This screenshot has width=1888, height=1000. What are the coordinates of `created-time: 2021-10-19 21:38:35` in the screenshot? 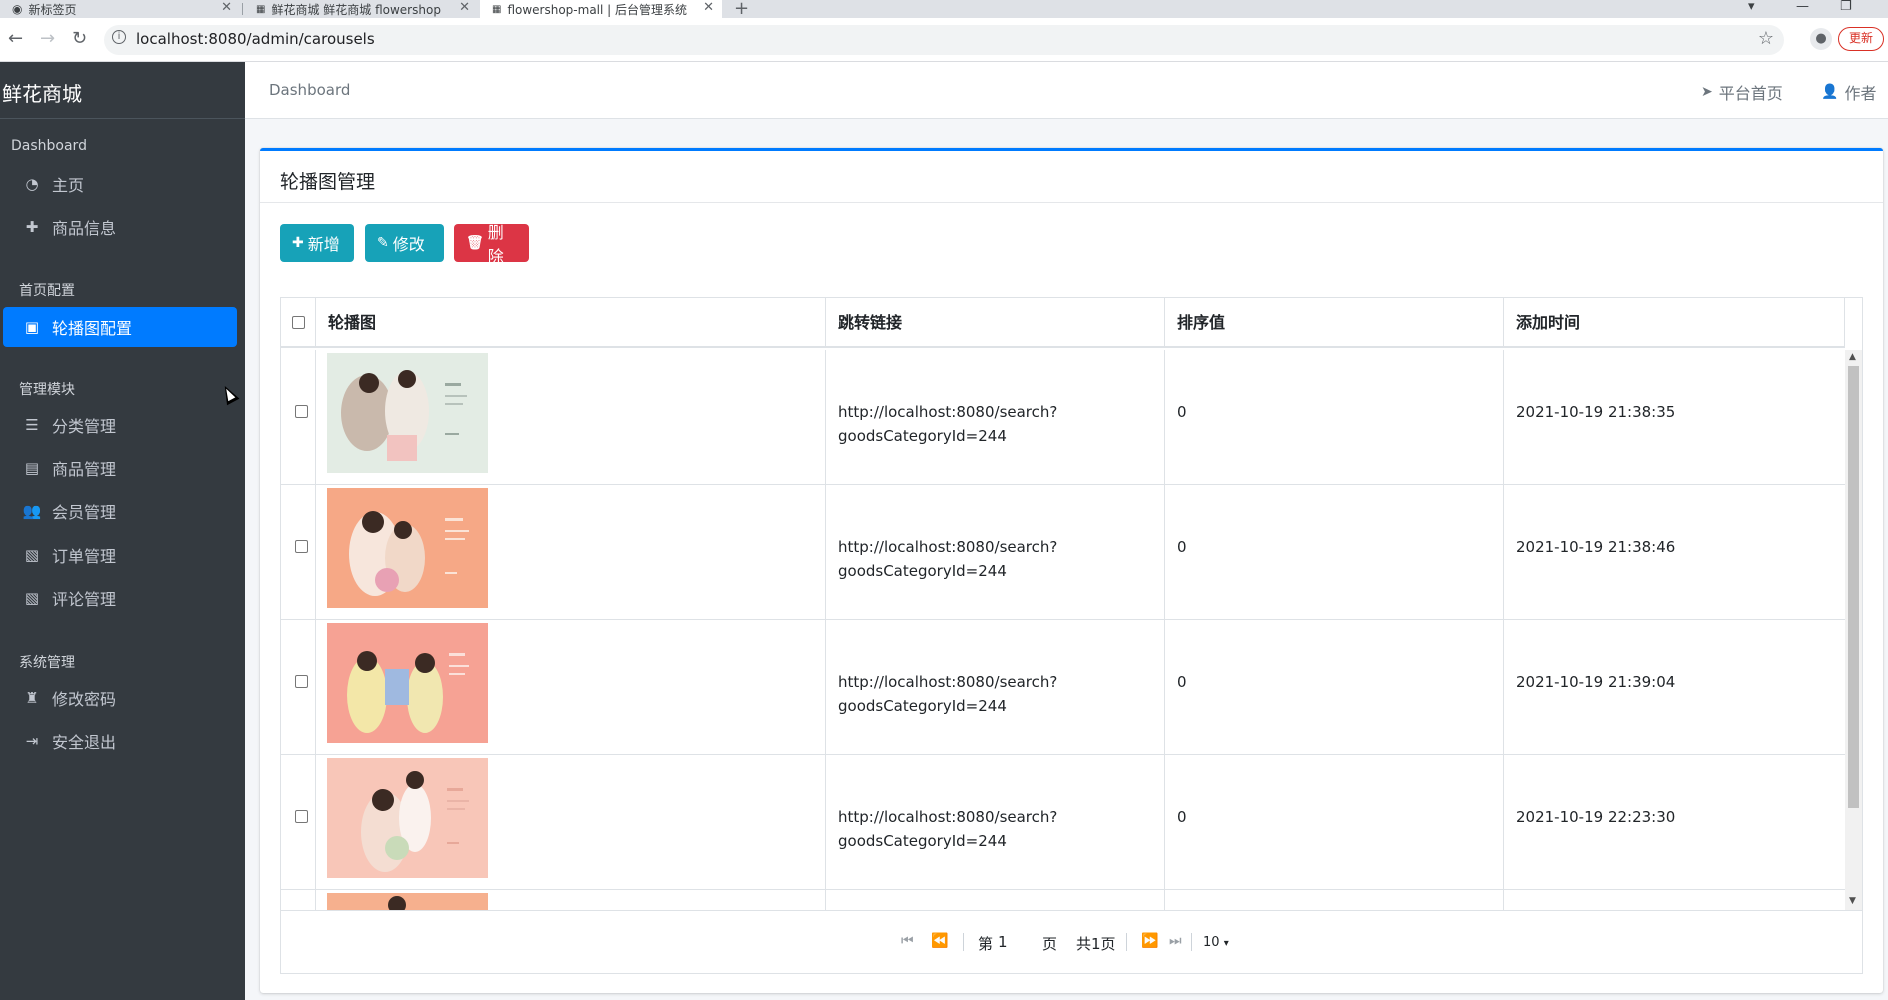 It's located at (1596, 412).